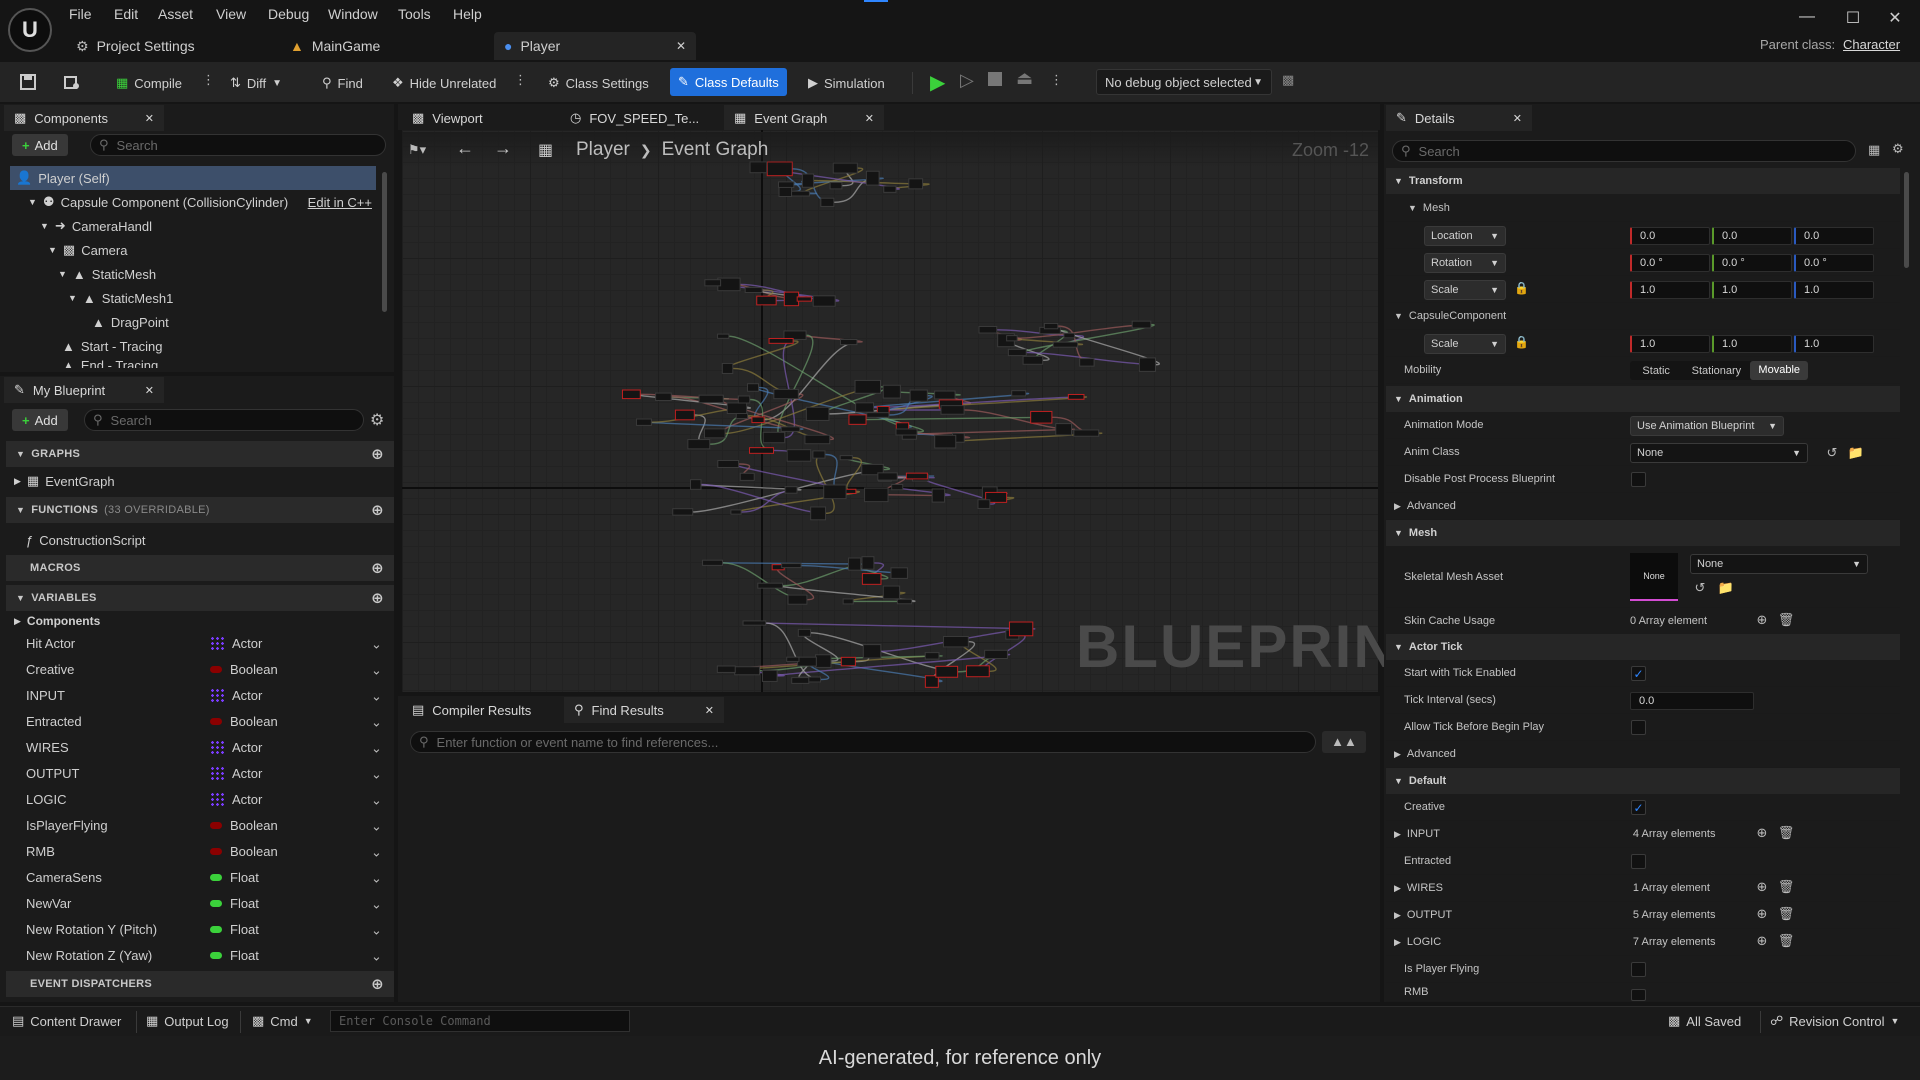  Describe the element at coordinates (1643, 915) in the screenshot. I see `output-row: ▶ OUTPUT 5 Array elements` at that location.